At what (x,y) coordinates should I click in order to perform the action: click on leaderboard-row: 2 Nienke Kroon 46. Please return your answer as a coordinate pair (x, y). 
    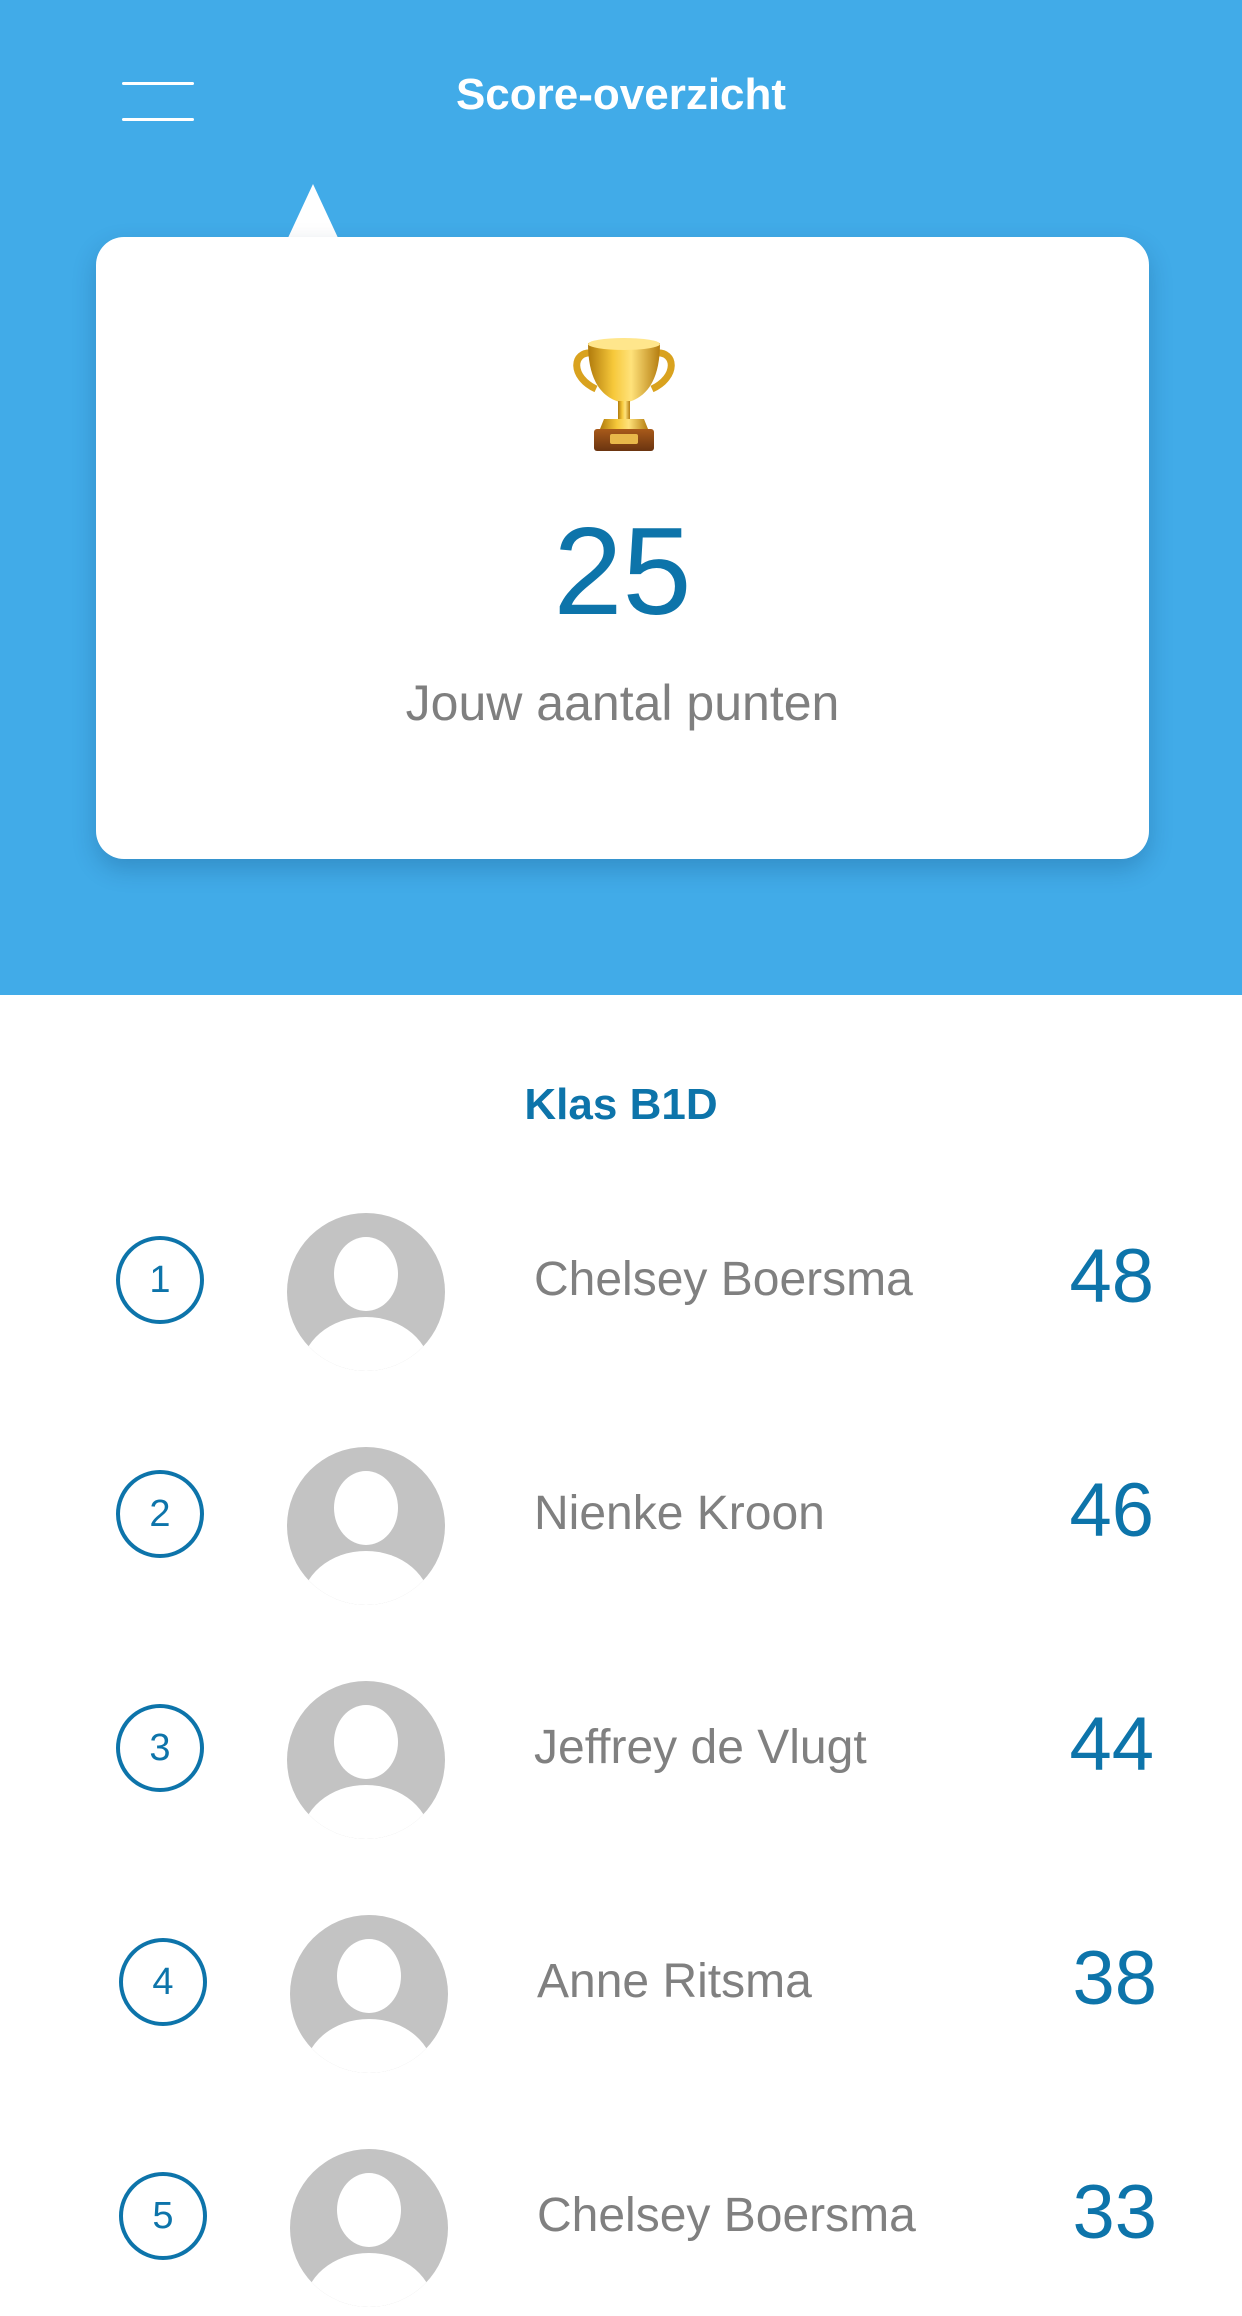
    Looking at the image, I should click on (621, 1514).